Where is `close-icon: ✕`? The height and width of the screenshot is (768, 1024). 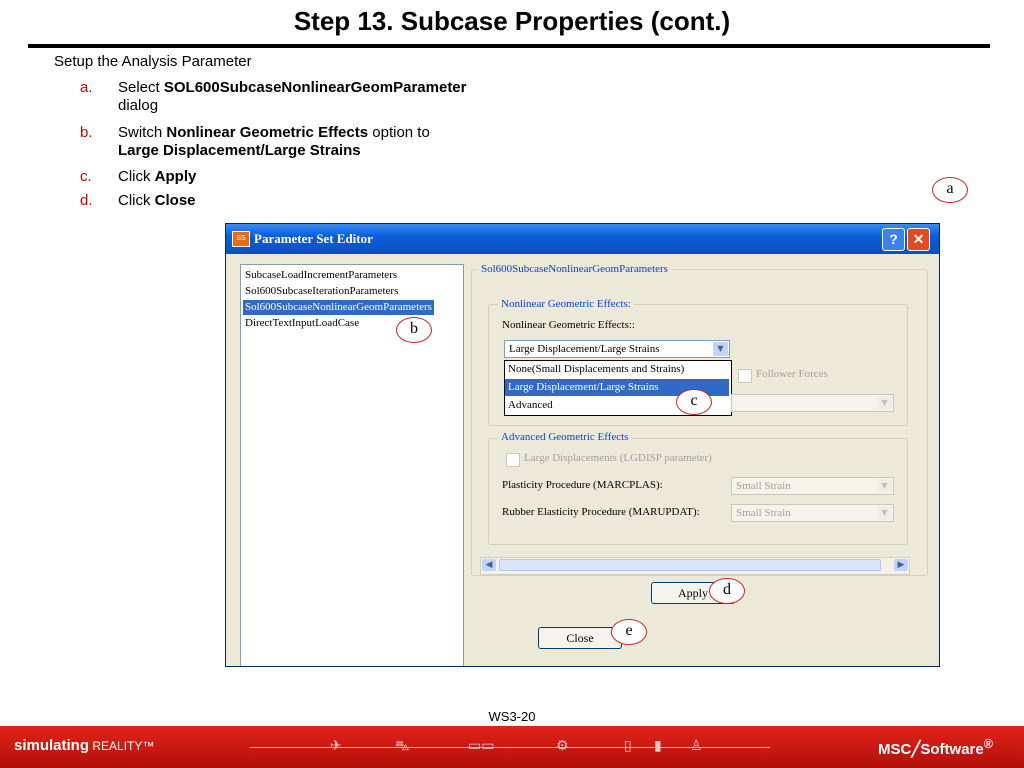
close-icon: ✕ is located at coordinates (918, 239).